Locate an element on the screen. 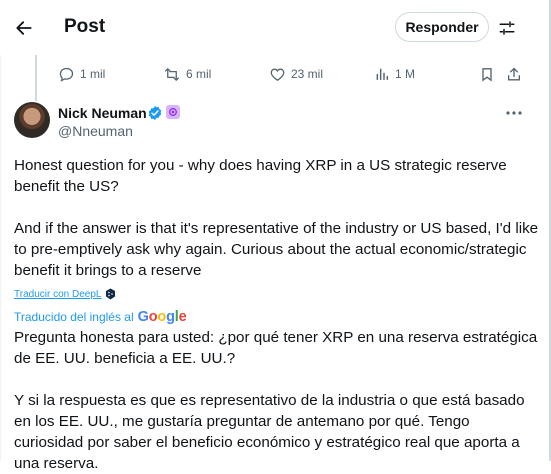 This screenshot has height=474, width=551. repost-count: 6 mil is located at coordinates (199, 74).